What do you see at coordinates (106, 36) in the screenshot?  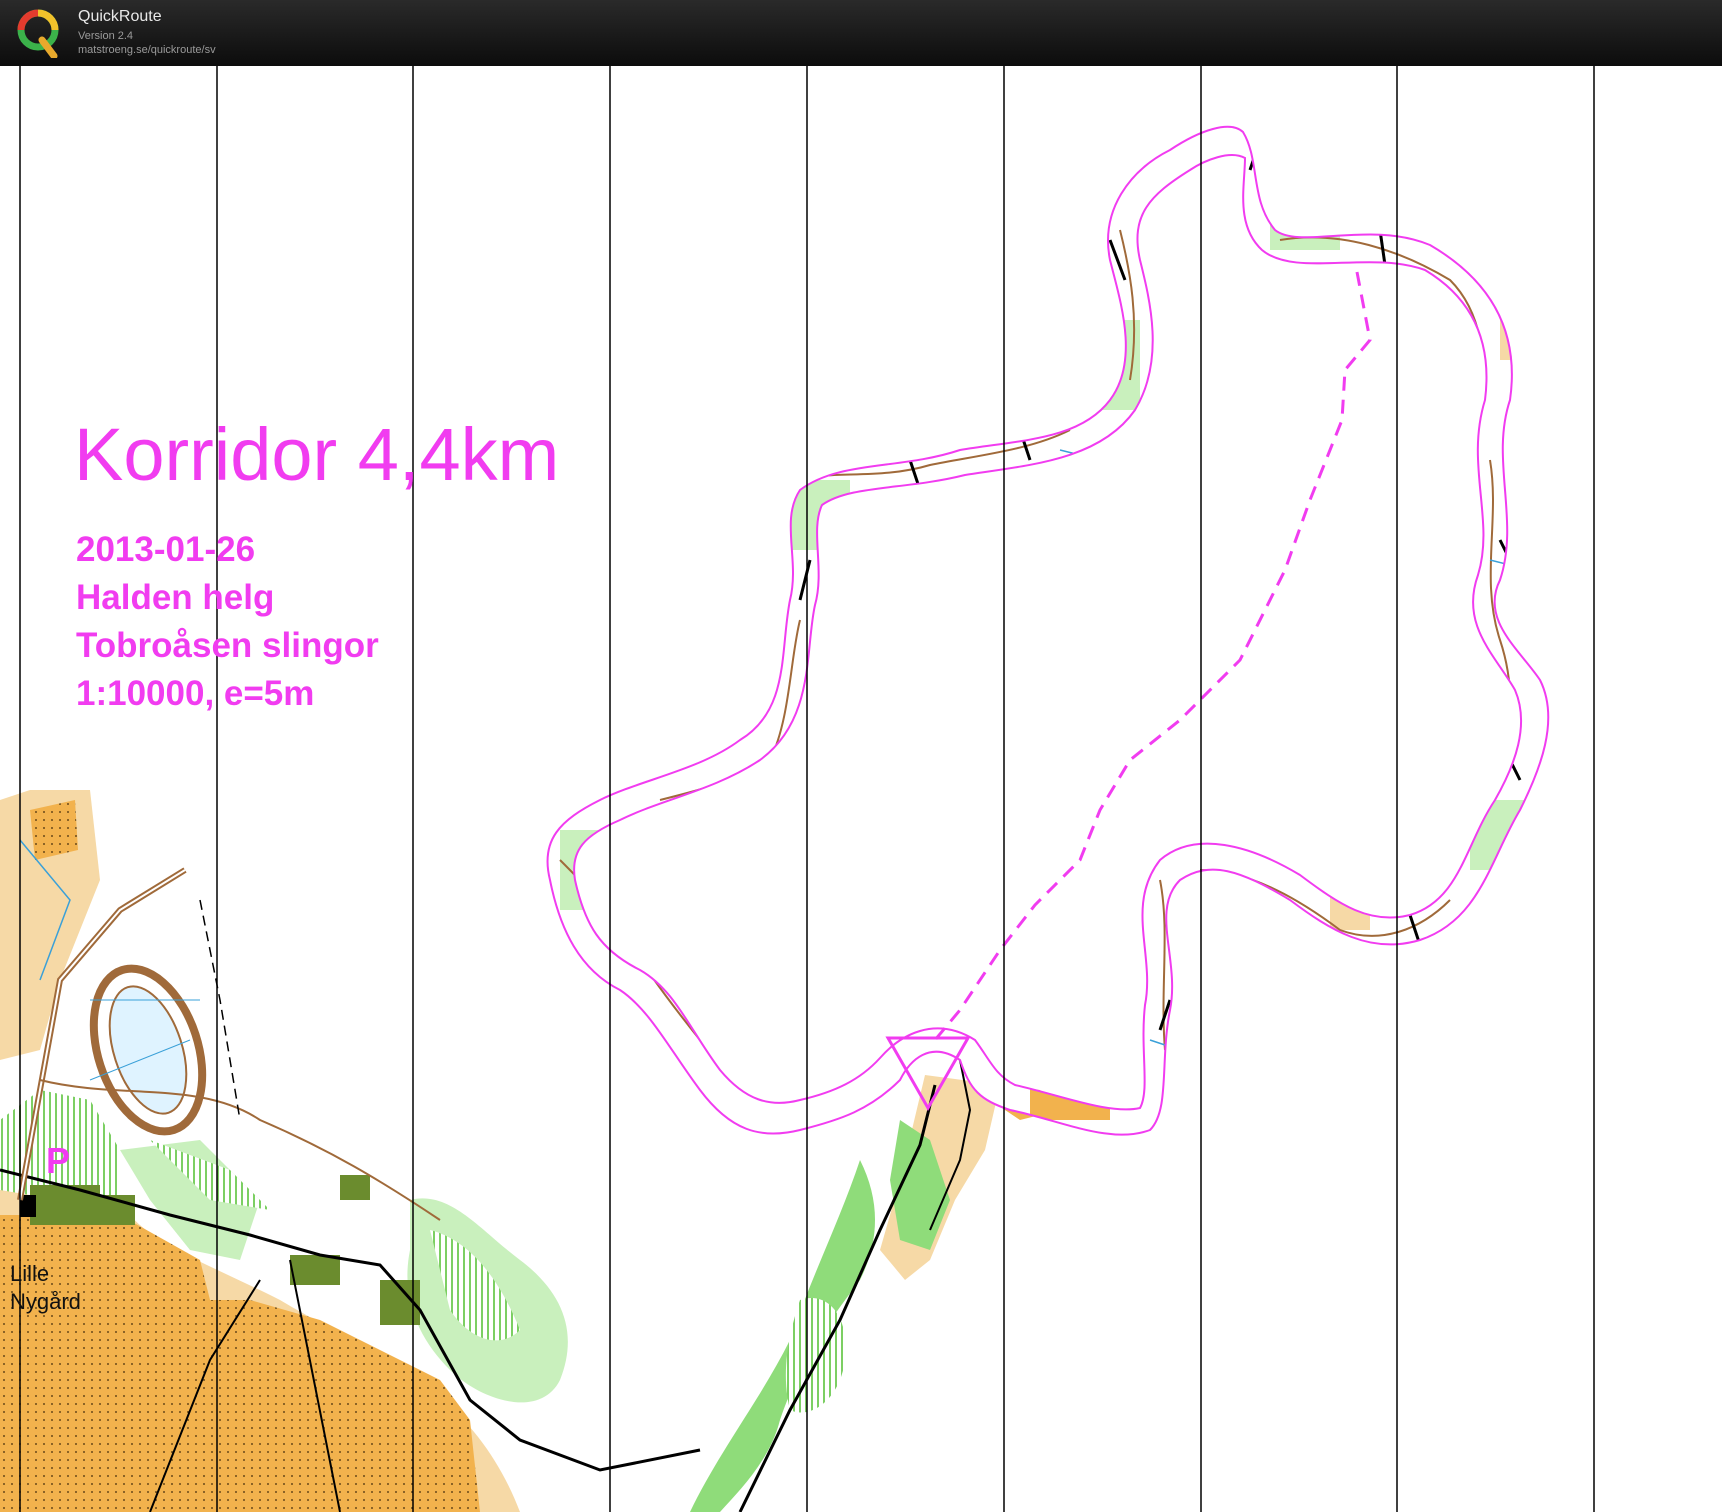 I see `app-version: Version 2.4` at bounding box center [106, 36].